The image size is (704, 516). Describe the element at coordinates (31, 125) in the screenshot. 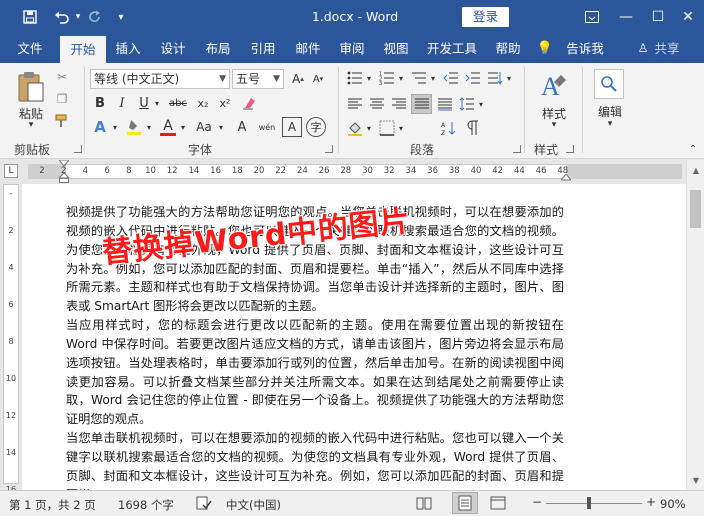

I see `paste-dropdown-icon: ▾` at that location.